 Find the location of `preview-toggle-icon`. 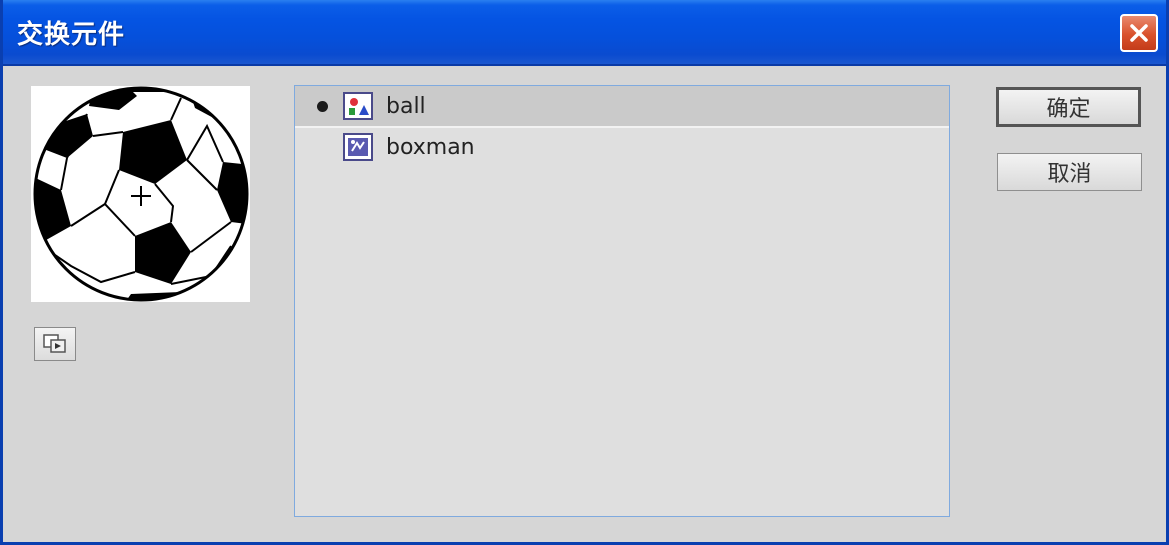

preview-toggle-icon is located at coordinates (54, 343).